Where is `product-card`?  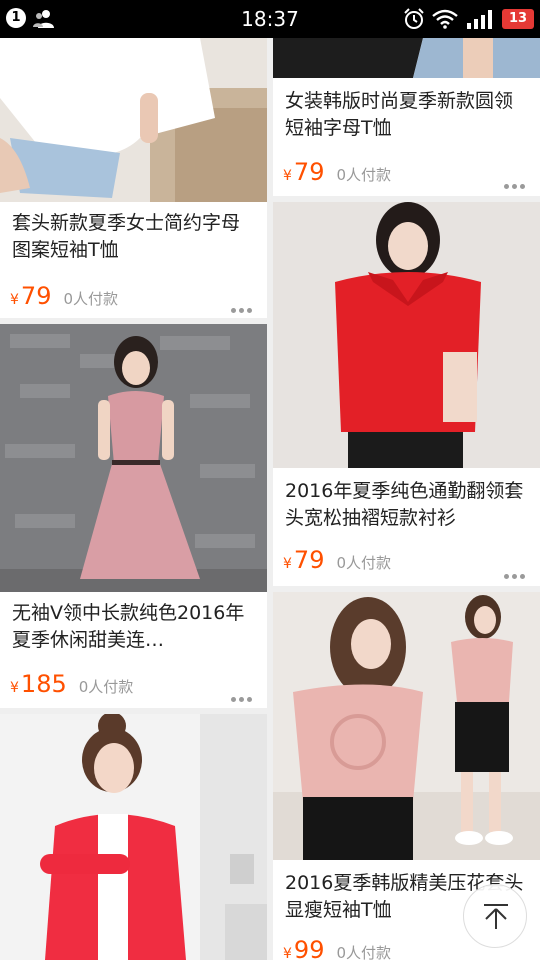
product-card is located at coordinates (133, 837).